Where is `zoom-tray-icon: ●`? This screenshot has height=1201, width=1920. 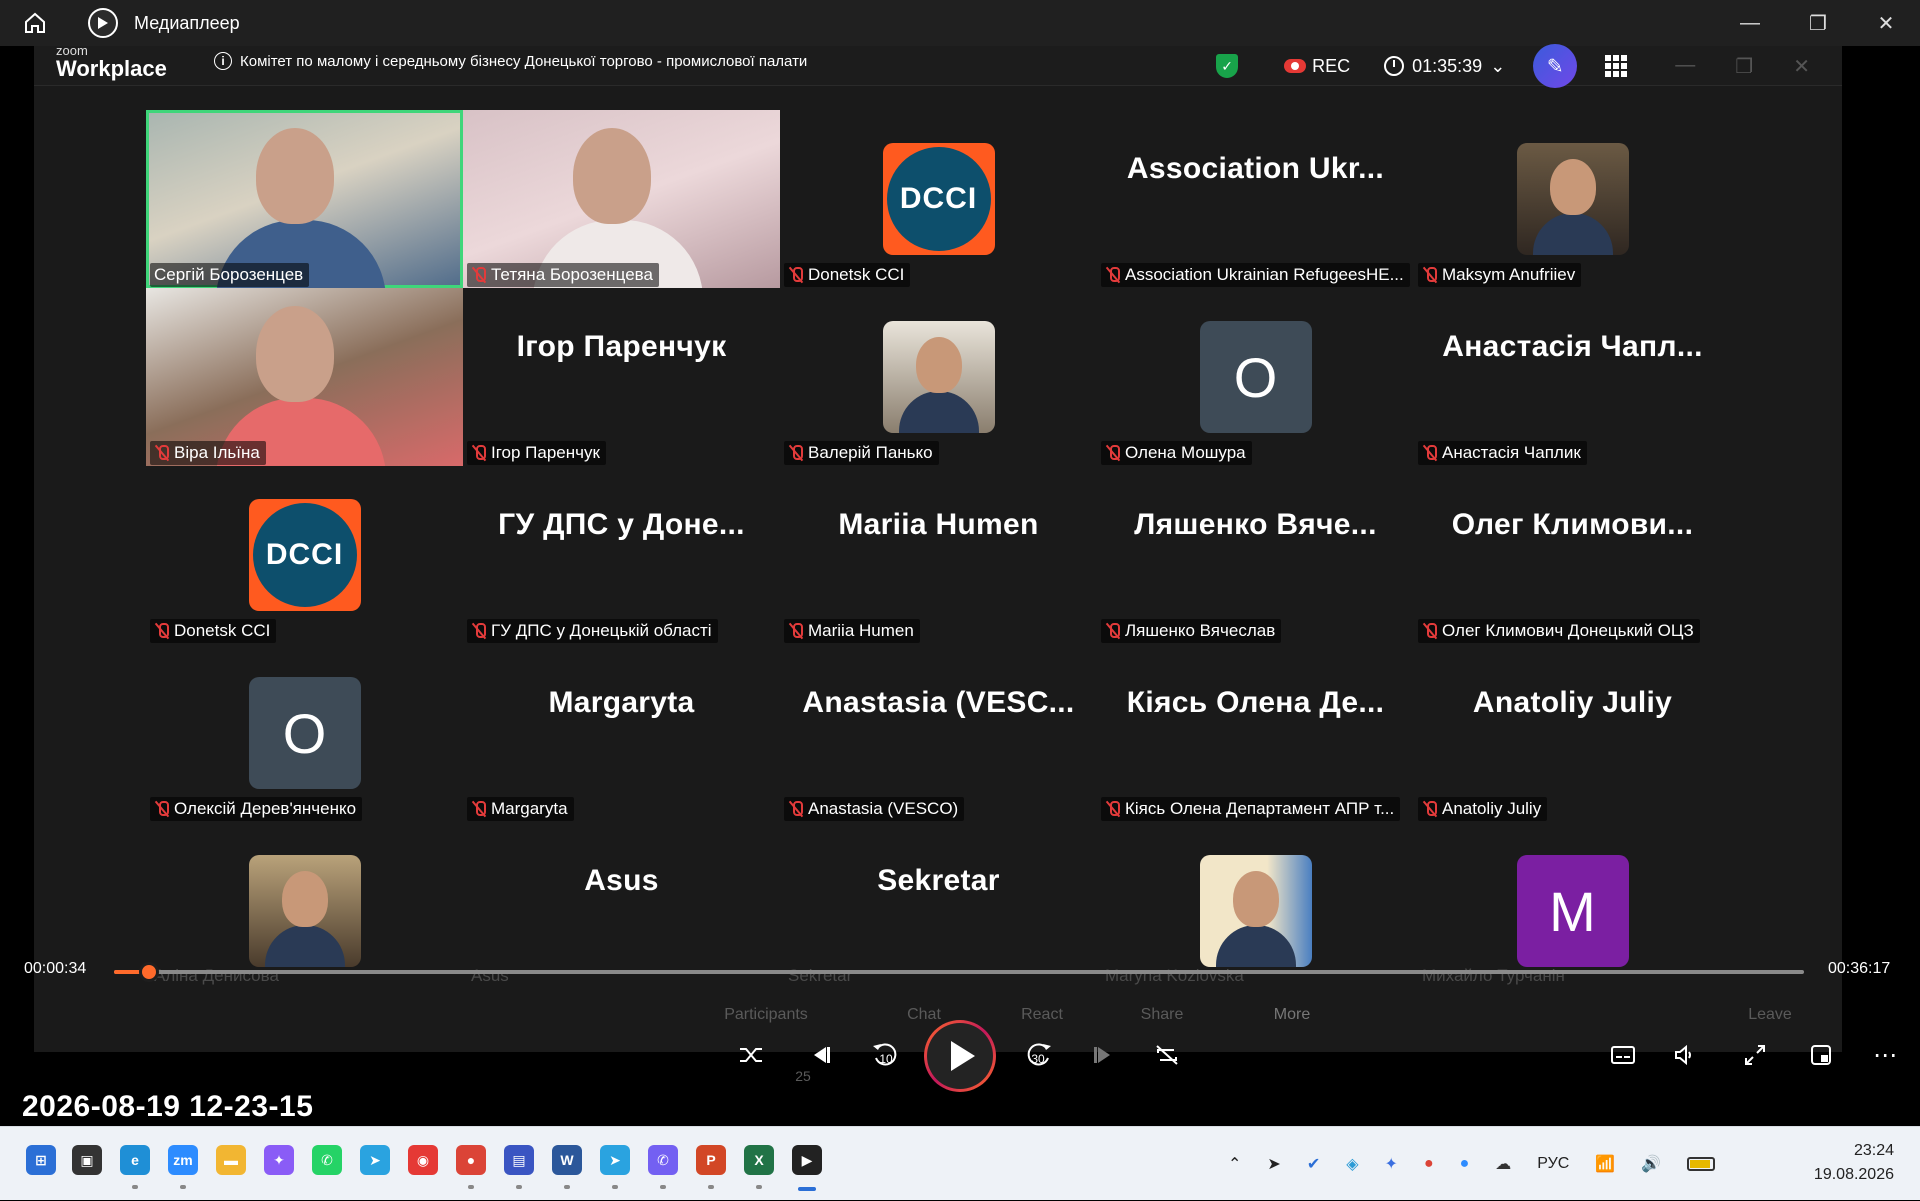 zoom-tray-icon: ● is located at coordinates (1465, 1164).